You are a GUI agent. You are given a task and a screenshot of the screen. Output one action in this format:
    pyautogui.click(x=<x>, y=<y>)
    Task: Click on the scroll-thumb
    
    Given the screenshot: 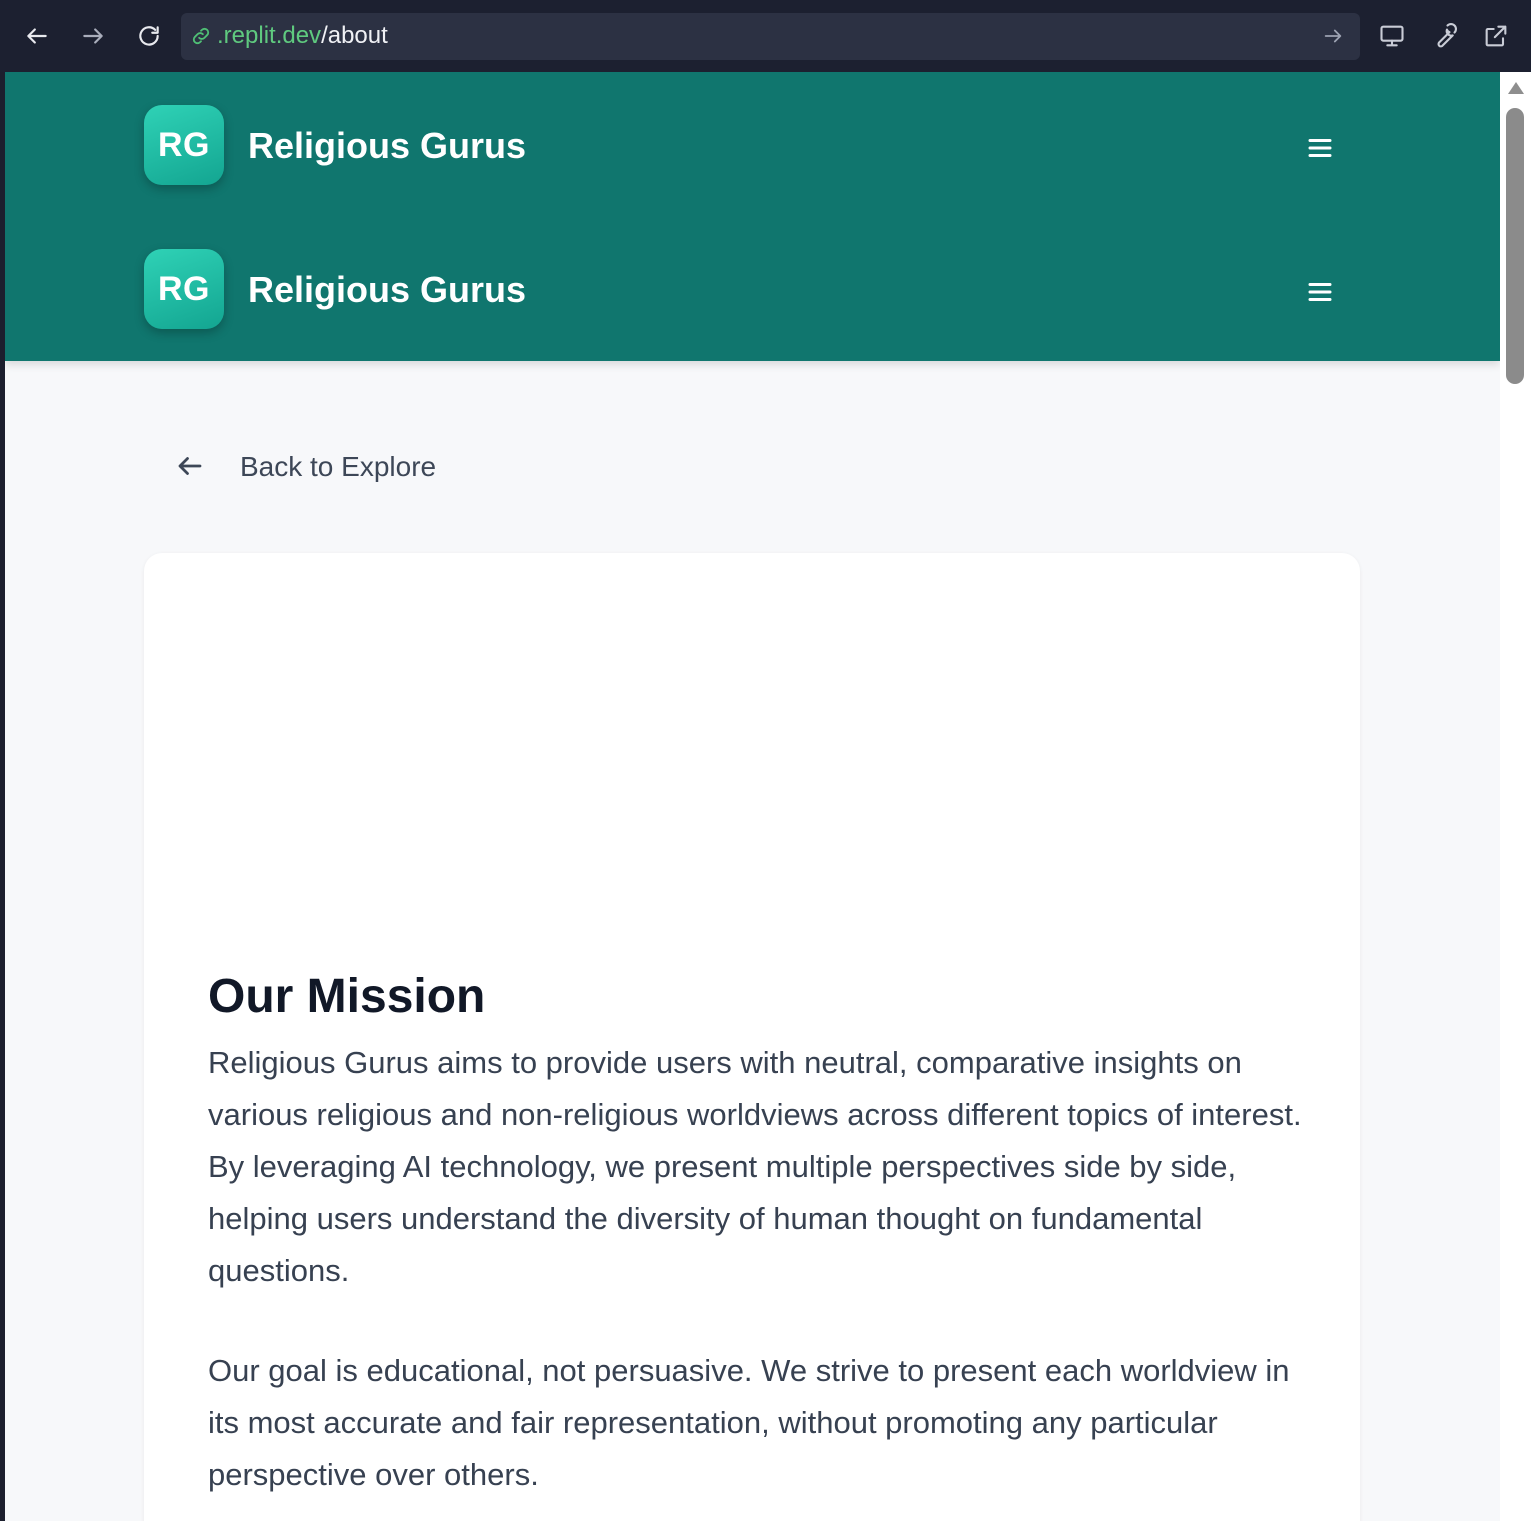 What is the action you would take?
    pyautogui.click(x=1515, y=246)
    